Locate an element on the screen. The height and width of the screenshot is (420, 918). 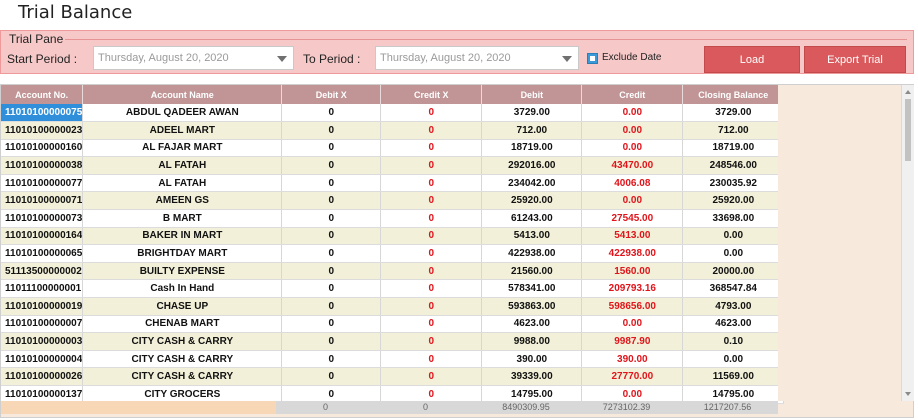
cell-debit: 18719.00 is located at coordinates (532, 148).